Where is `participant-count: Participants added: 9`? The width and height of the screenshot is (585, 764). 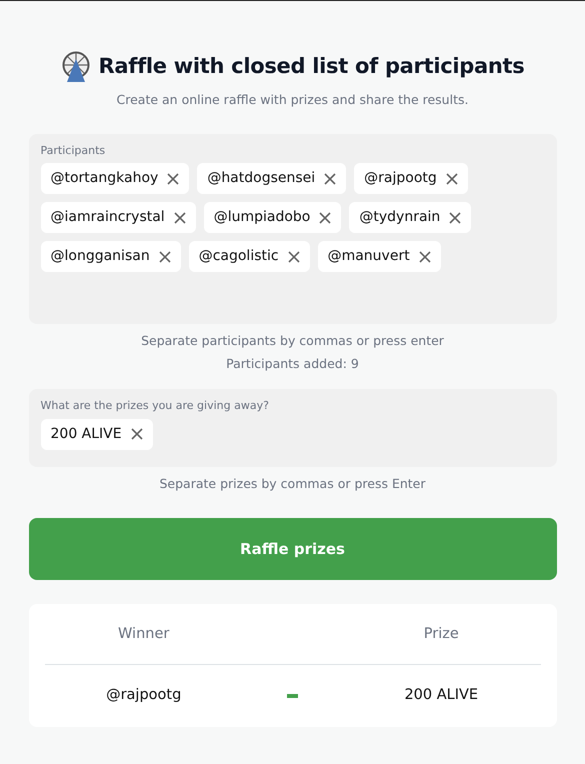 participant-count: Participants added: 9 is located at coordinates (292, 363).